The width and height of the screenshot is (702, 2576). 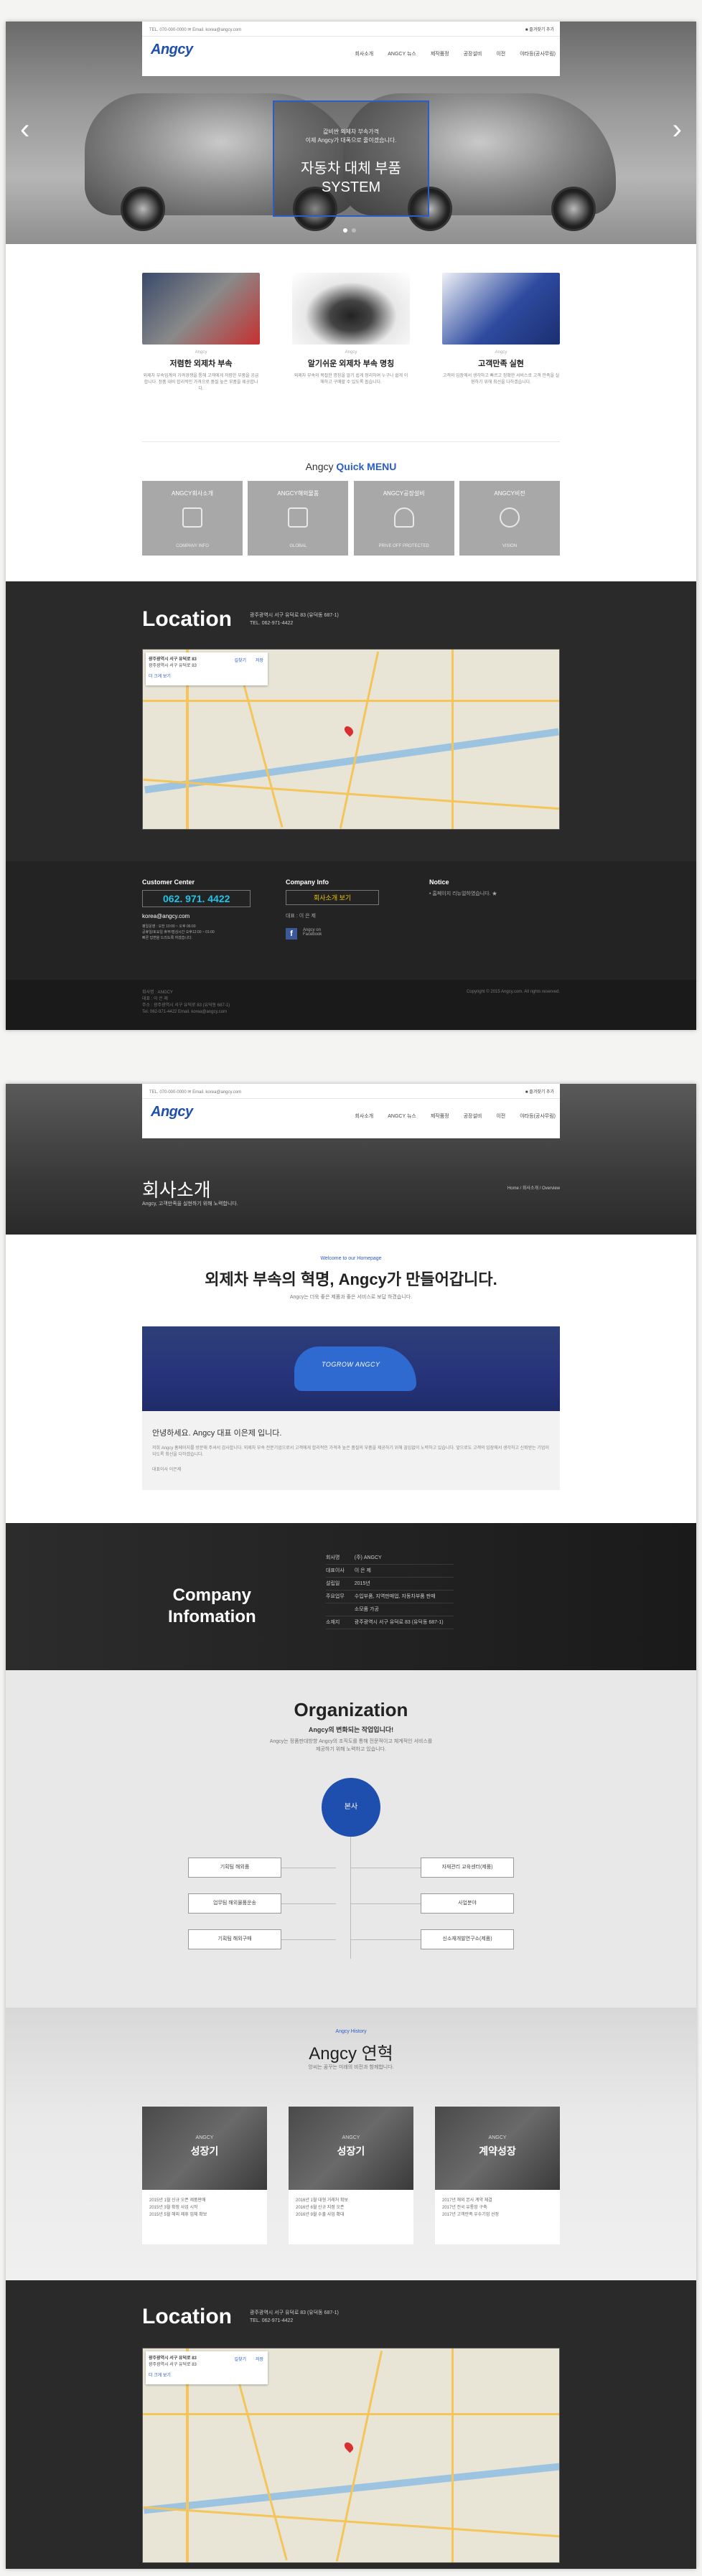 I want to click on mechanic-photo, so click(x=201, y=309).